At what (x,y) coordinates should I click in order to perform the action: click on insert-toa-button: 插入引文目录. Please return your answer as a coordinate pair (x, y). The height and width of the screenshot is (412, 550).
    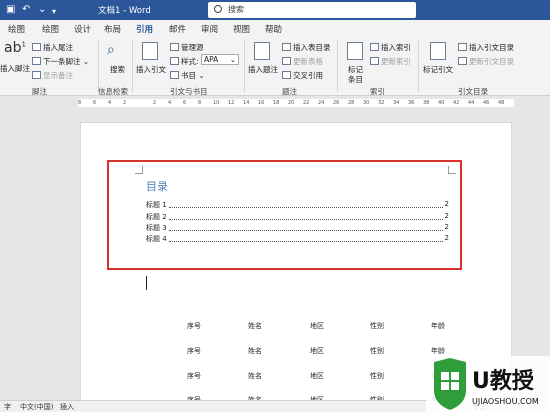
    Looking at the image, I should click on (486, 47).